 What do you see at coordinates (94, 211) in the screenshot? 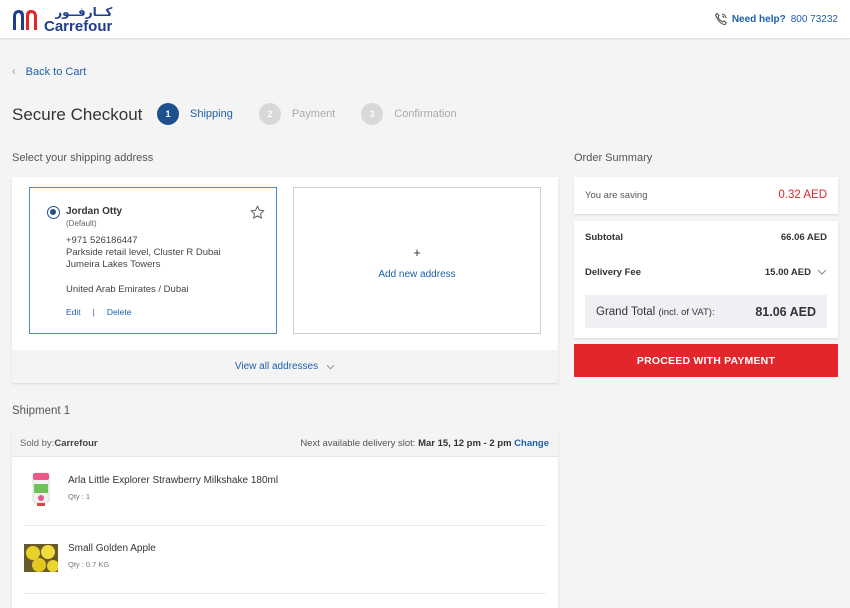
I see `address-name: Jordan Otty` at bounding box center [94, 211].